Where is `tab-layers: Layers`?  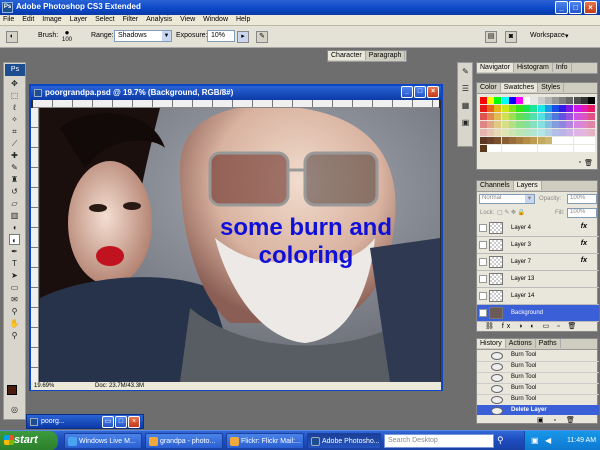
tab-layers: Layers is located at coordinates (527, 185).